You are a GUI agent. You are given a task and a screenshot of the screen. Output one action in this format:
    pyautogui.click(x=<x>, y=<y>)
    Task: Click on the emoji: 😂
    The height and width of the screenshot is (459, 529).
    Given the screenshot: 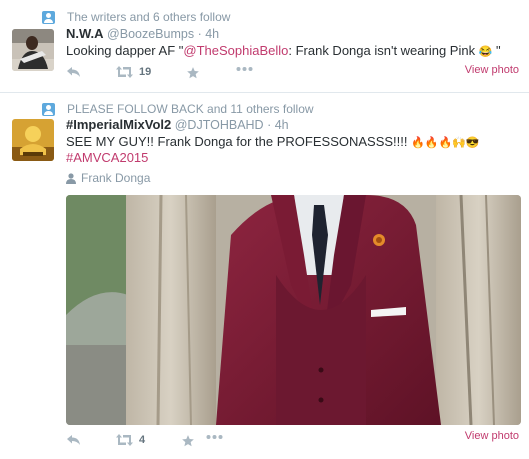 What is the action you would take?
    pyautogui.click(x=485, y=52)
    